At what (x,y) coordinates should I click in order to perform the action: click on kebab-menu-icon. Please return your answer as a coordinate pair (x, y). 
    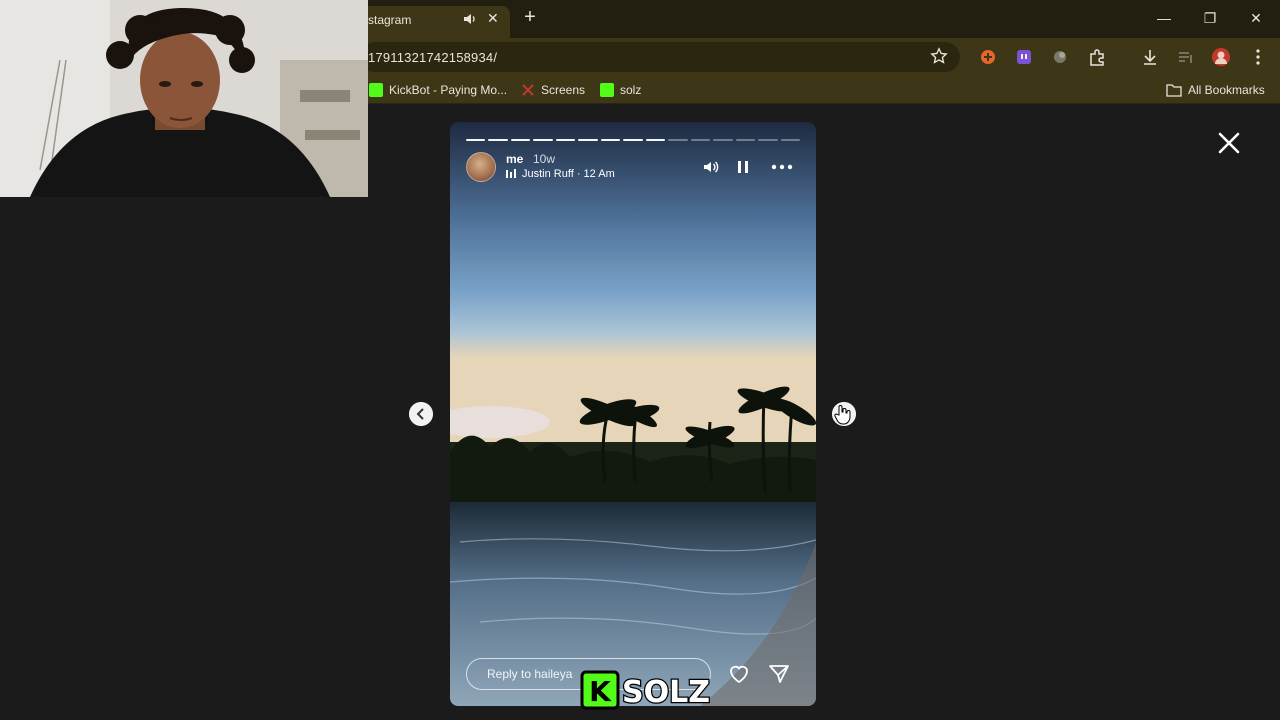
    Looking at the image, I should click on (1258, 57).